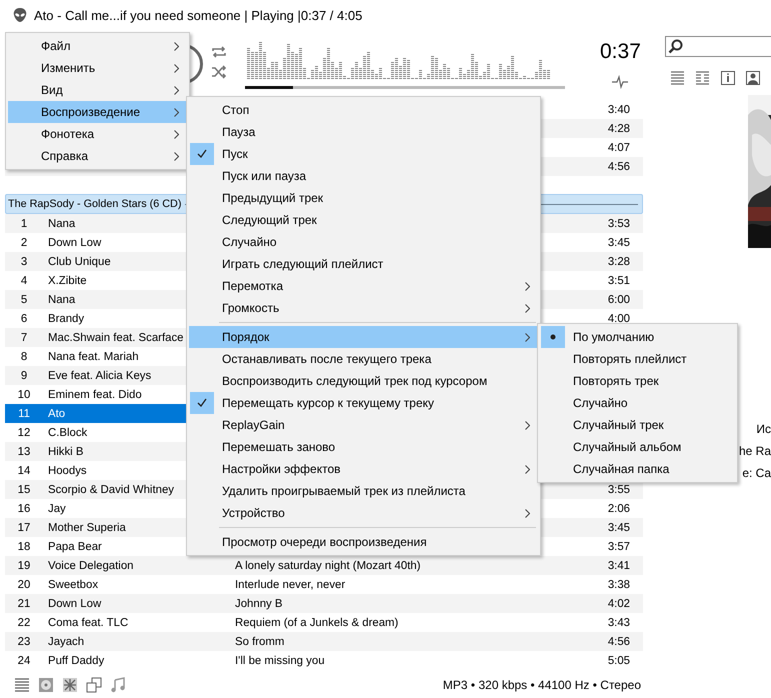 This screenshot has width=771, height=698. Describe the element at coordinates (97, 134) in the screenshot. I see `menu-item: Фонотека` at that location.